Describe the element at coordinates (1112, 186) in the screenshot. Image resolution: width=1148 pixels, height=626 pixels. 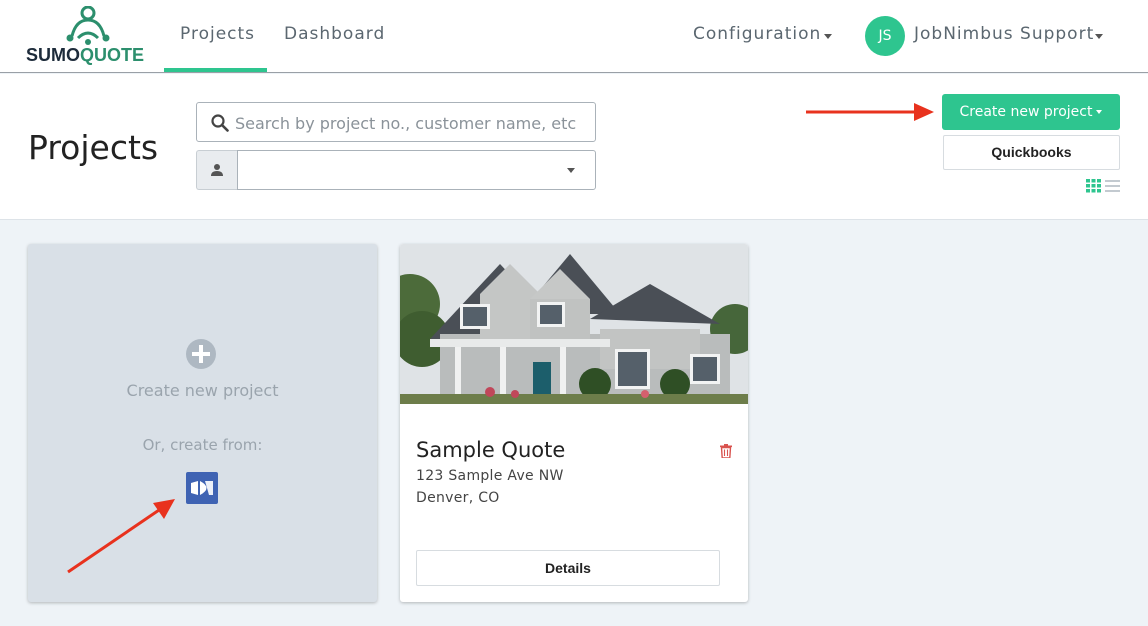
I see `list-view-icon` at that location.